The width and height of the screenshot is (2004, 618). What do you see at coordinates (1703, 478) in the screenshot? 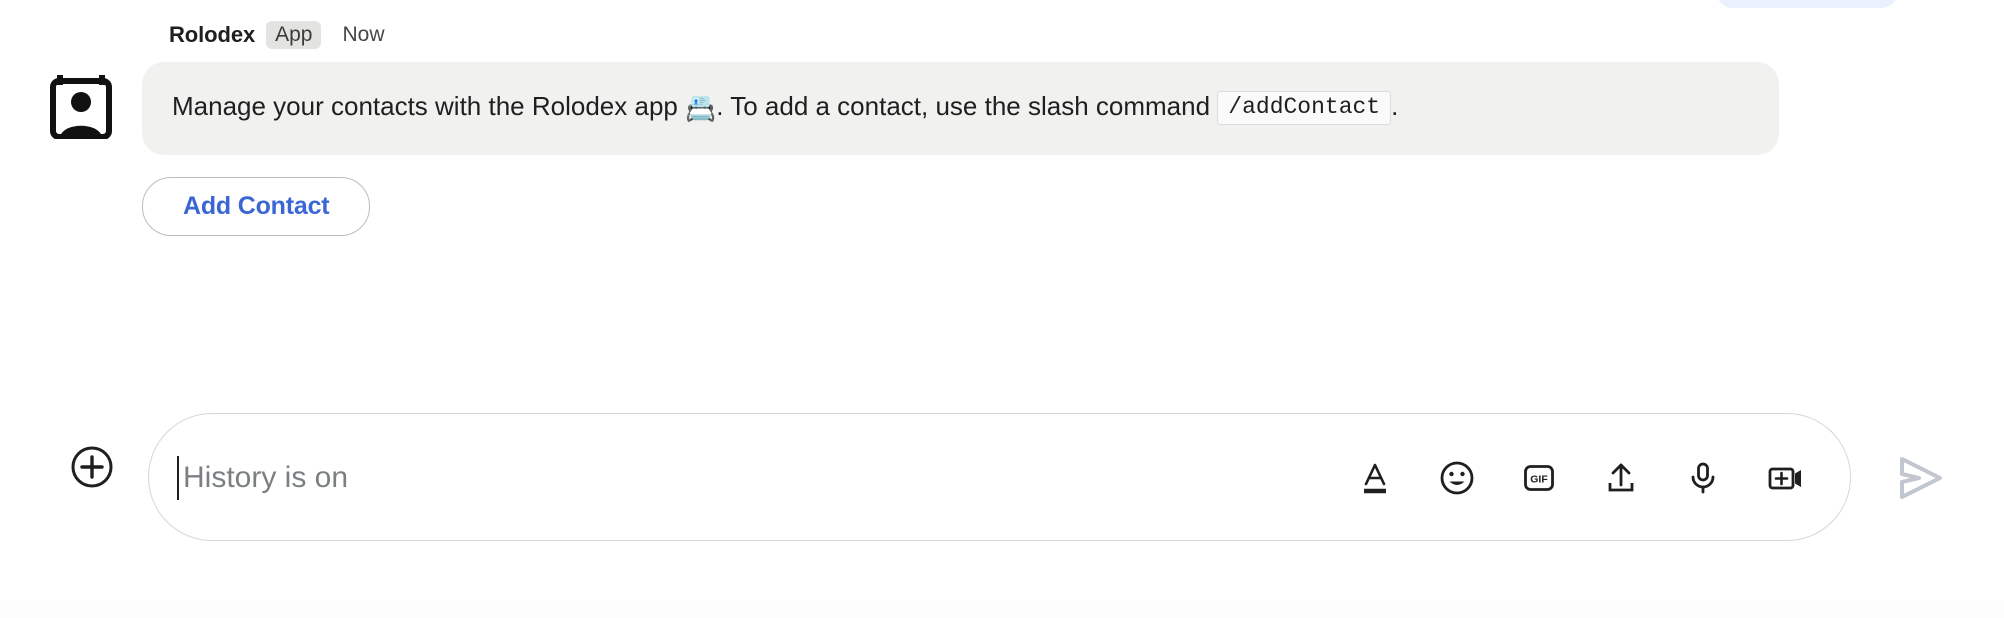
I see `microphone-icon` at bounding box center [1703, 478].